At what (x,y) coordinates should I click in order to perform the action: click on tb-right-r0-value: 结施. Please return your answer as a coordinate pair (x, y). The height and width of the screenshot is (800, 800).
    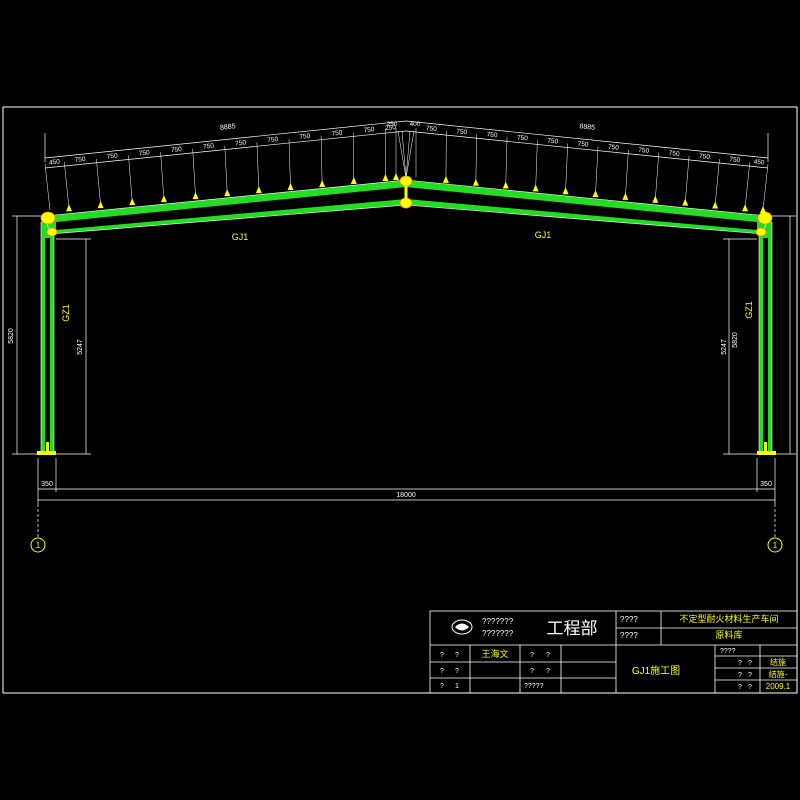
    Looking at the image, I should click on (778, 662).